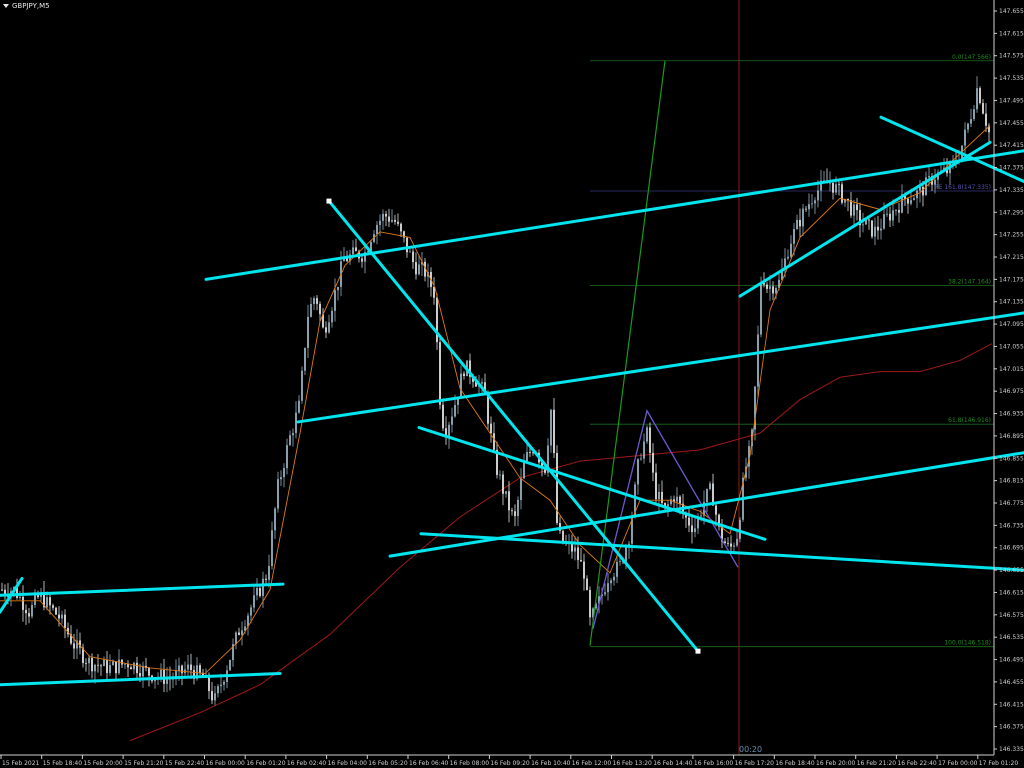 Image resolution: width=1024 pixels, height=768 pixels. What do you see at coordinates (633, 763) in the screenshot?
I see `time-tick-label: 16 Feb 13:20` at bounding box center [633, 763].